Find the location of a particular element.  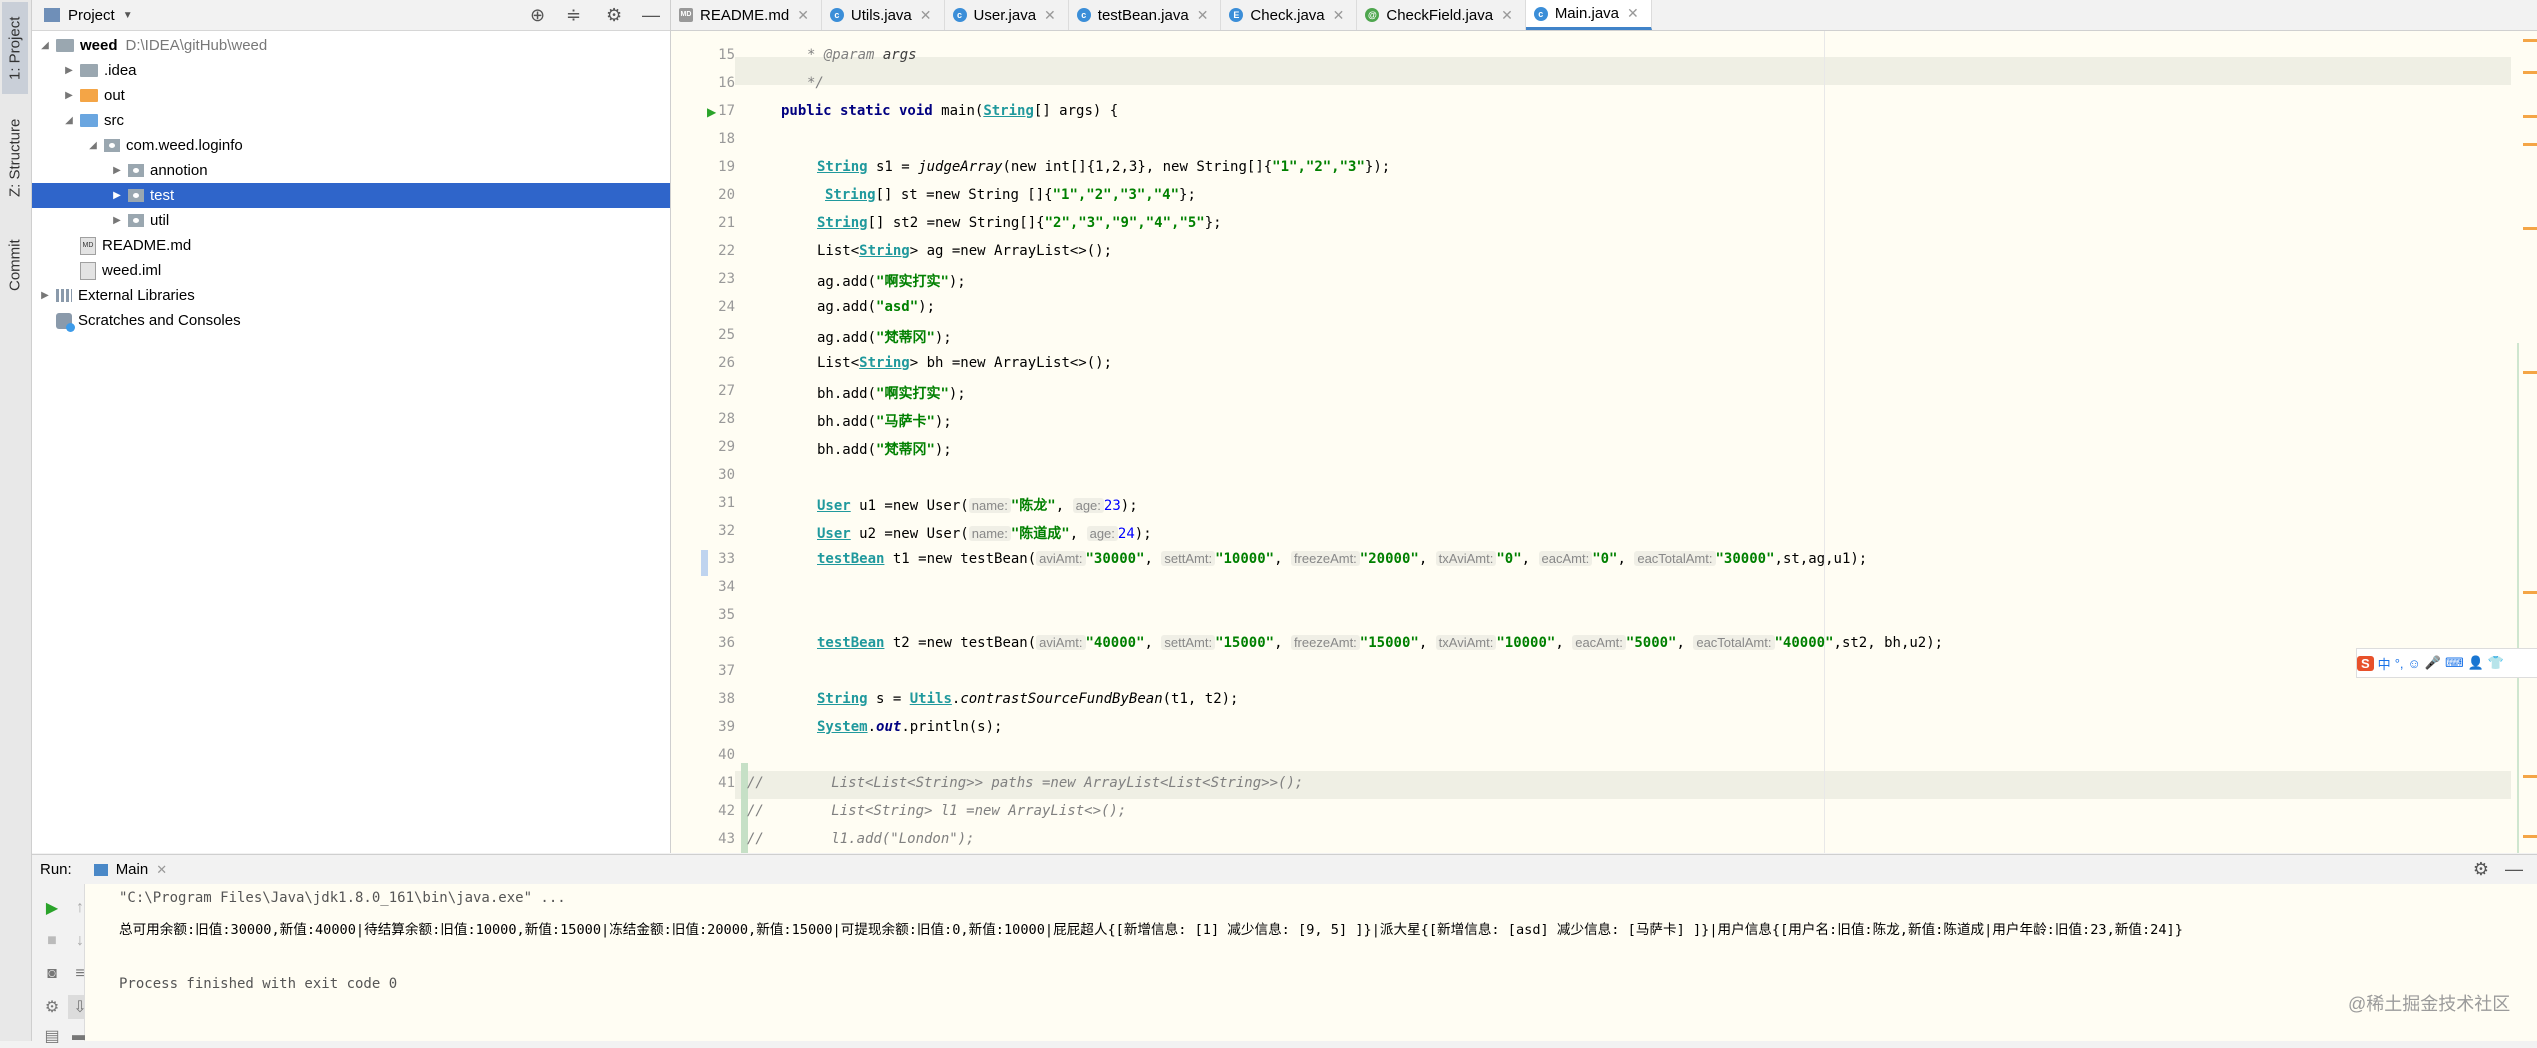

parameter-hint: name: is located at coordinates (989, 505).